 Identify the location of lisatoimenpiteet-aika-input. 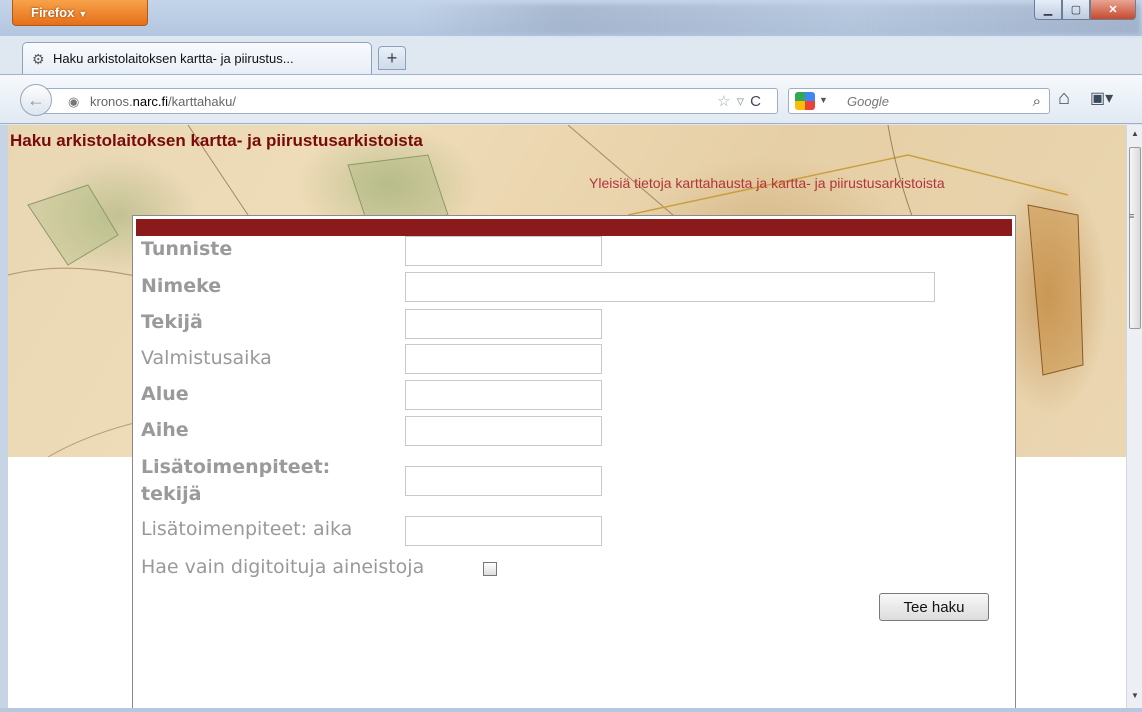
(503, 531).